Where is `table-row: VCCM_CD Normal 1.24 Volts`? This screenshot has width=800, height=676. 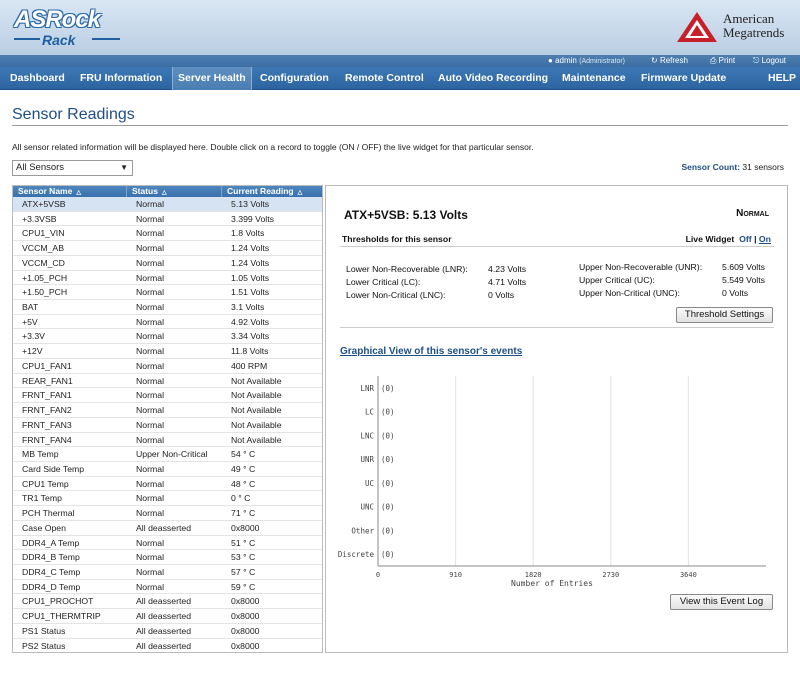
table-row: VCCM_CD Normal 1.24 Volts is located at coordinates (167, 263).